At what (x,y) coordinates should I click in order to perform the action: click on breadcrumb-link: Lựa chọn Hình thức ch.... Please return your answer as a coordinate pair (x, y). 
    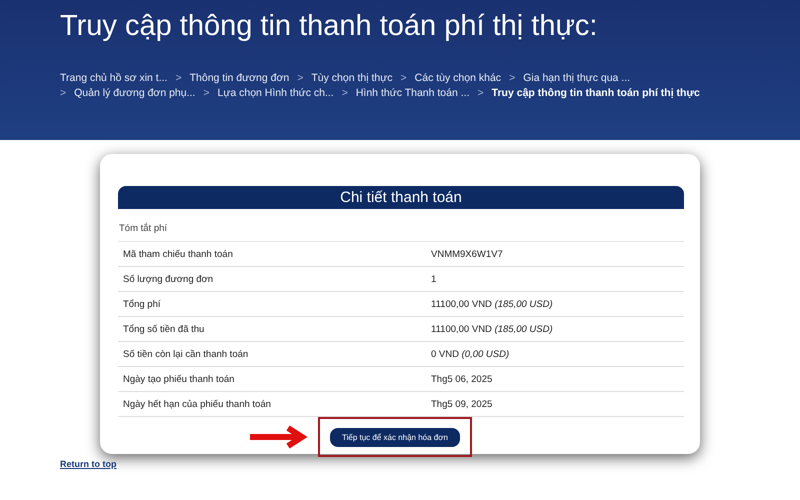
    Looking at the image, I should click on (276, 93).